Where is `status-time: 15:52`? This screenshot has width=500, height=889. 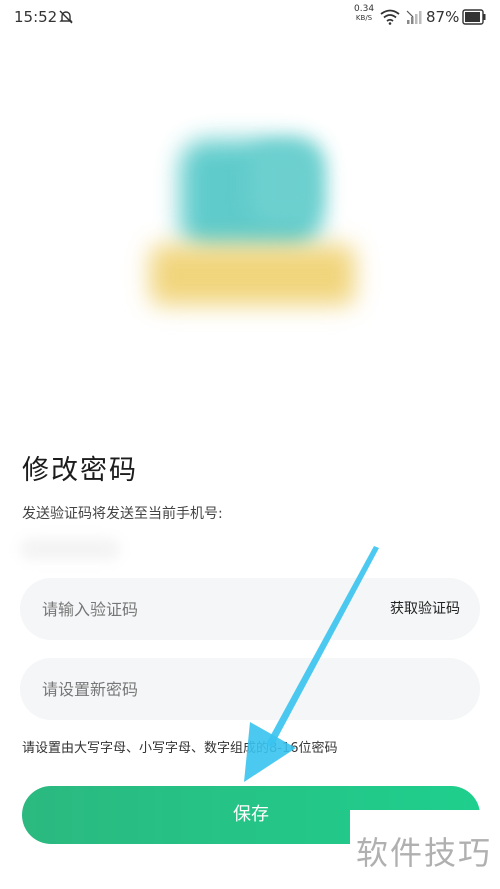
status-time: 15:52 is located at coordinates (36, 17).